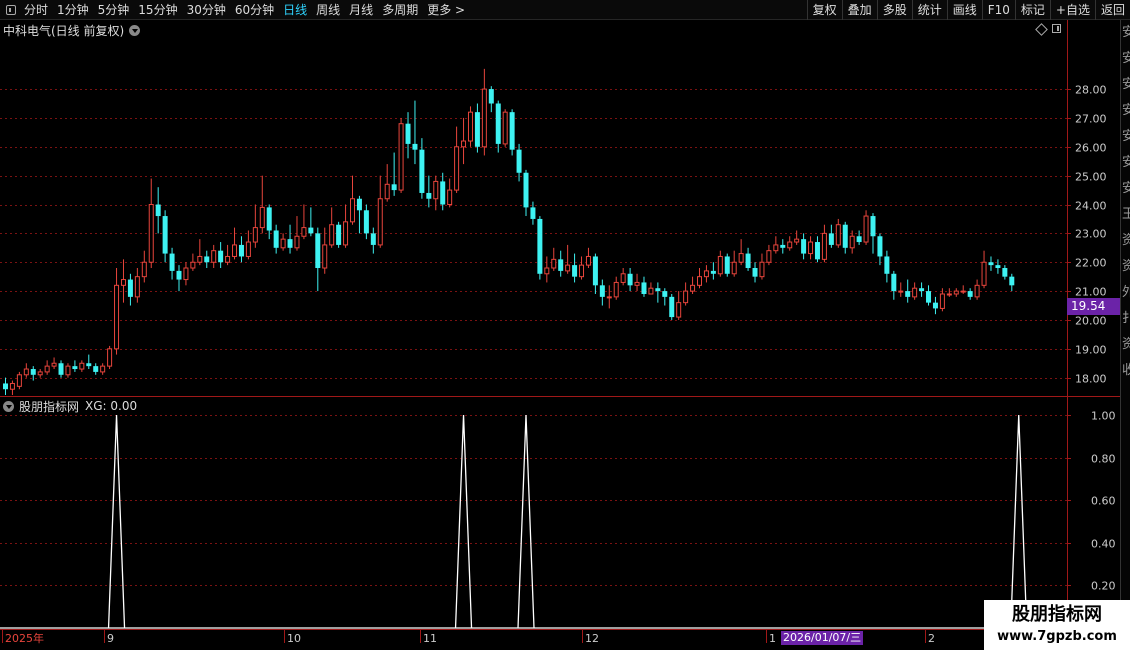  I want to click on side-info-panel: 安安安安安安安玉资资外扌资收, so click(1125, 335).